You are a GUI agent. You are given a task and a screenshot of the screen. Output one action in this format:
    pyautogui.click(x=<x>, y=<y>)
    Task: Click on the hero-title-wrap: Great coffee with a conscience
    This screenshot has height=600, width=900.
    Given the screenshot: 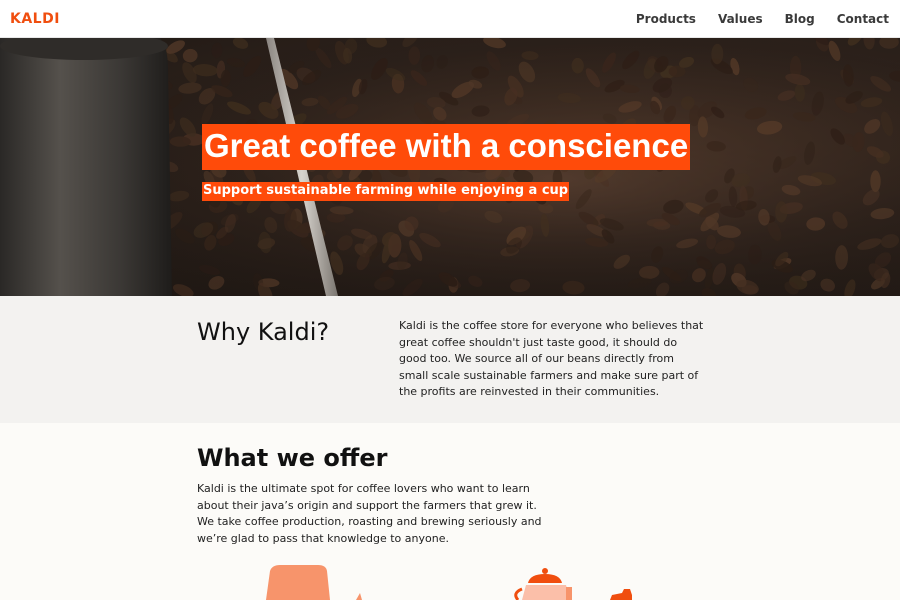 What is the action you would take?
    pyautogui.click(x=446, y=147)
    